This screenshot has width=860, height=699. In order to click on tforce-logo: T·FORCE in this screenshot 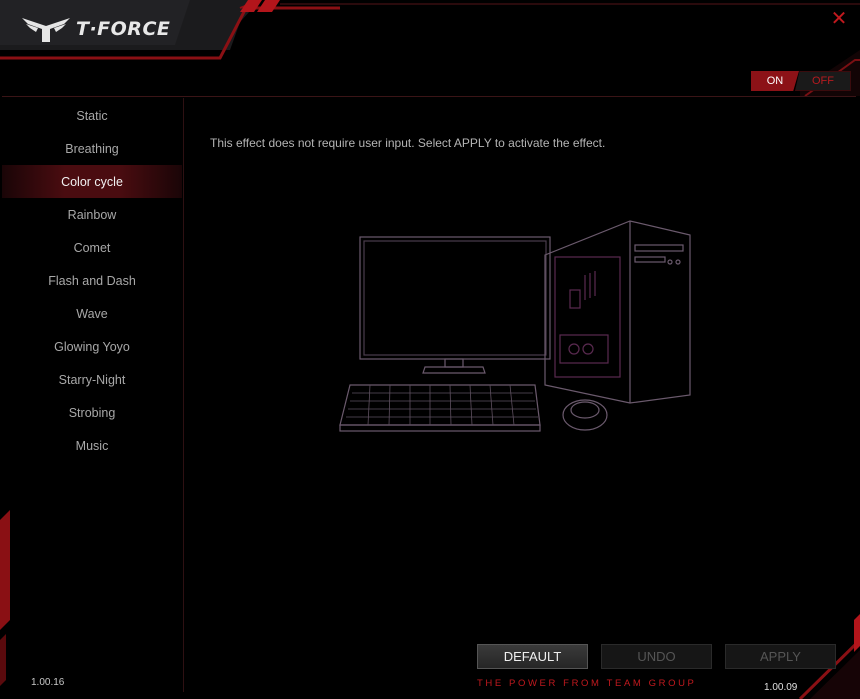, I will do `click(95, 29)`.